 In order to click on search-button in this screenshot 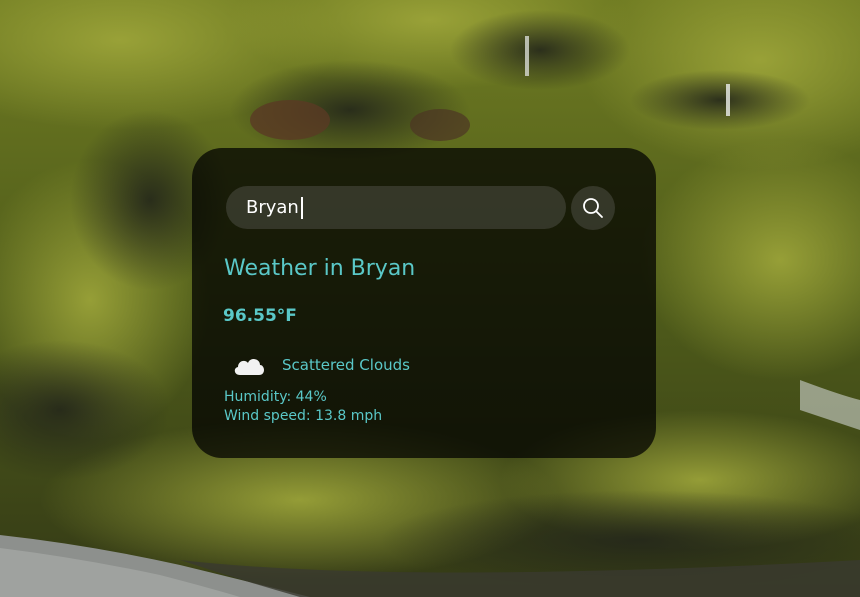, I will do `click(593, 208)`.